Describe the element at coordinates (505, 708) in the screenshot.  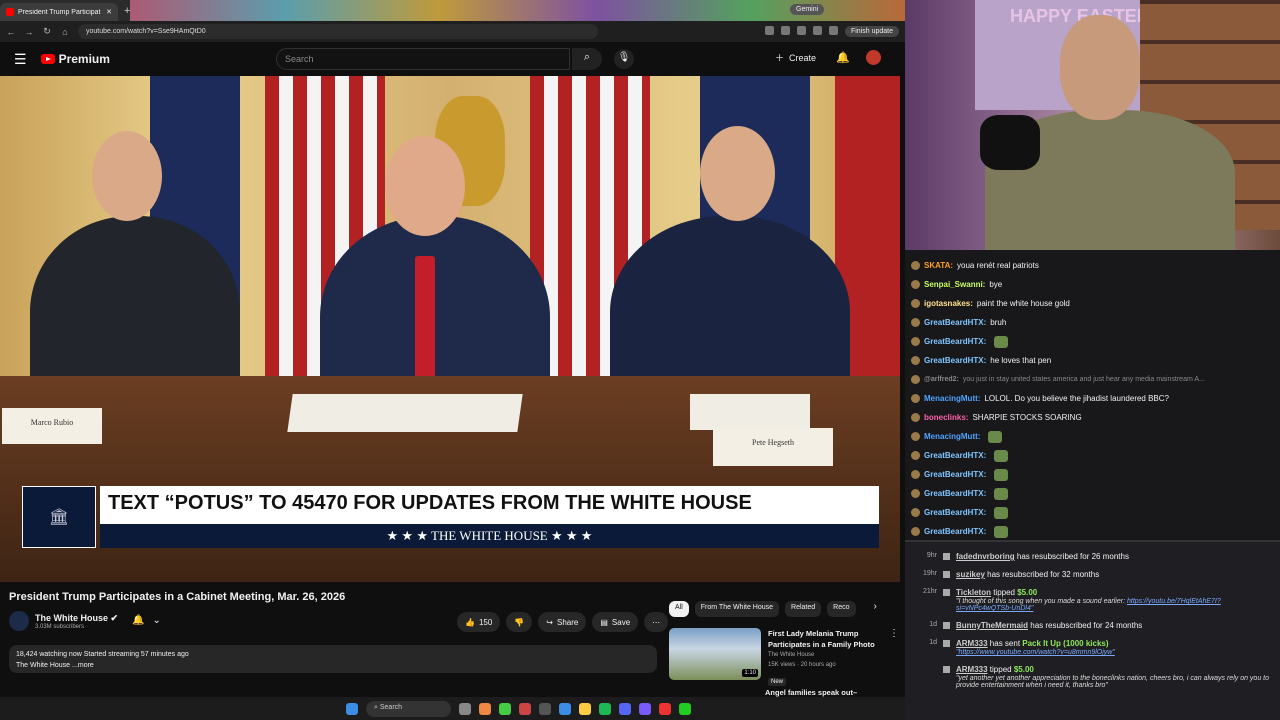
I see `chrome-icon` at that location.